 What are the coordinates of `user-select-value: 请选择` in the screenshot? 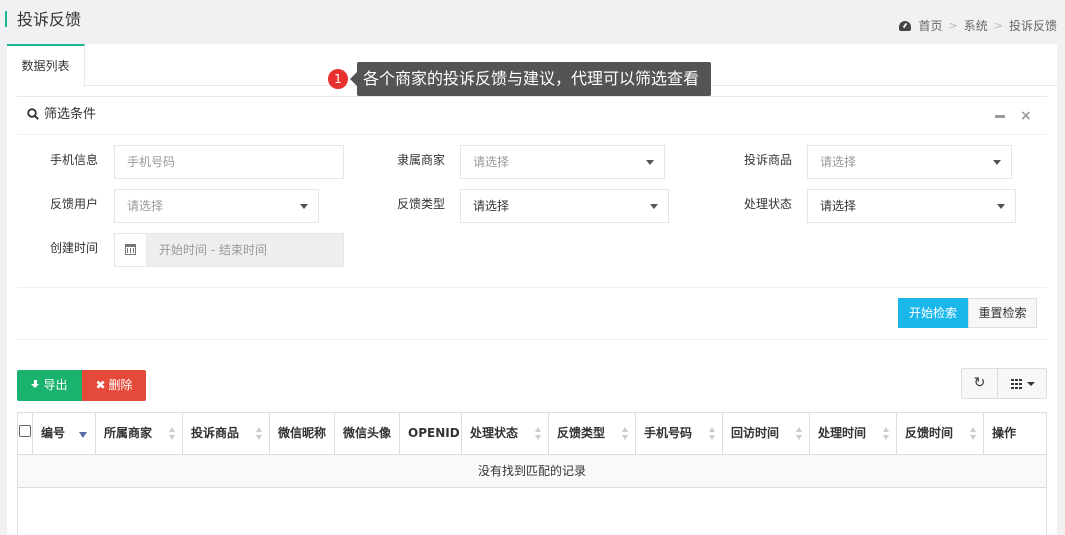 It's located at (145, 206).